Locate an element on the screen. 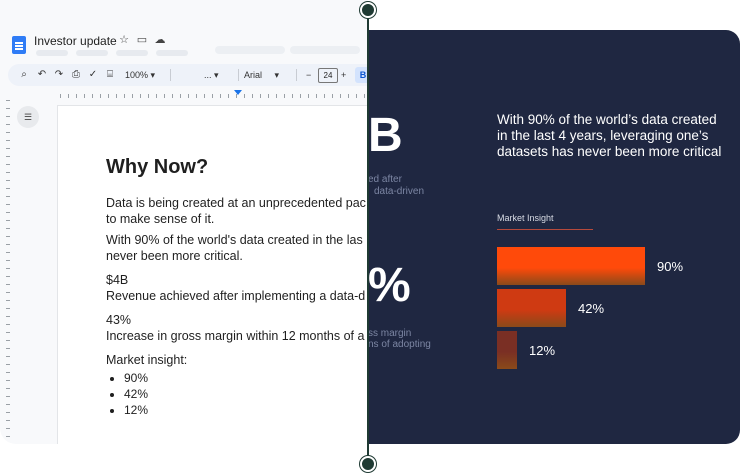 The image size is (740, 474). docs-logo-icon is located at coordinates (19, 45).